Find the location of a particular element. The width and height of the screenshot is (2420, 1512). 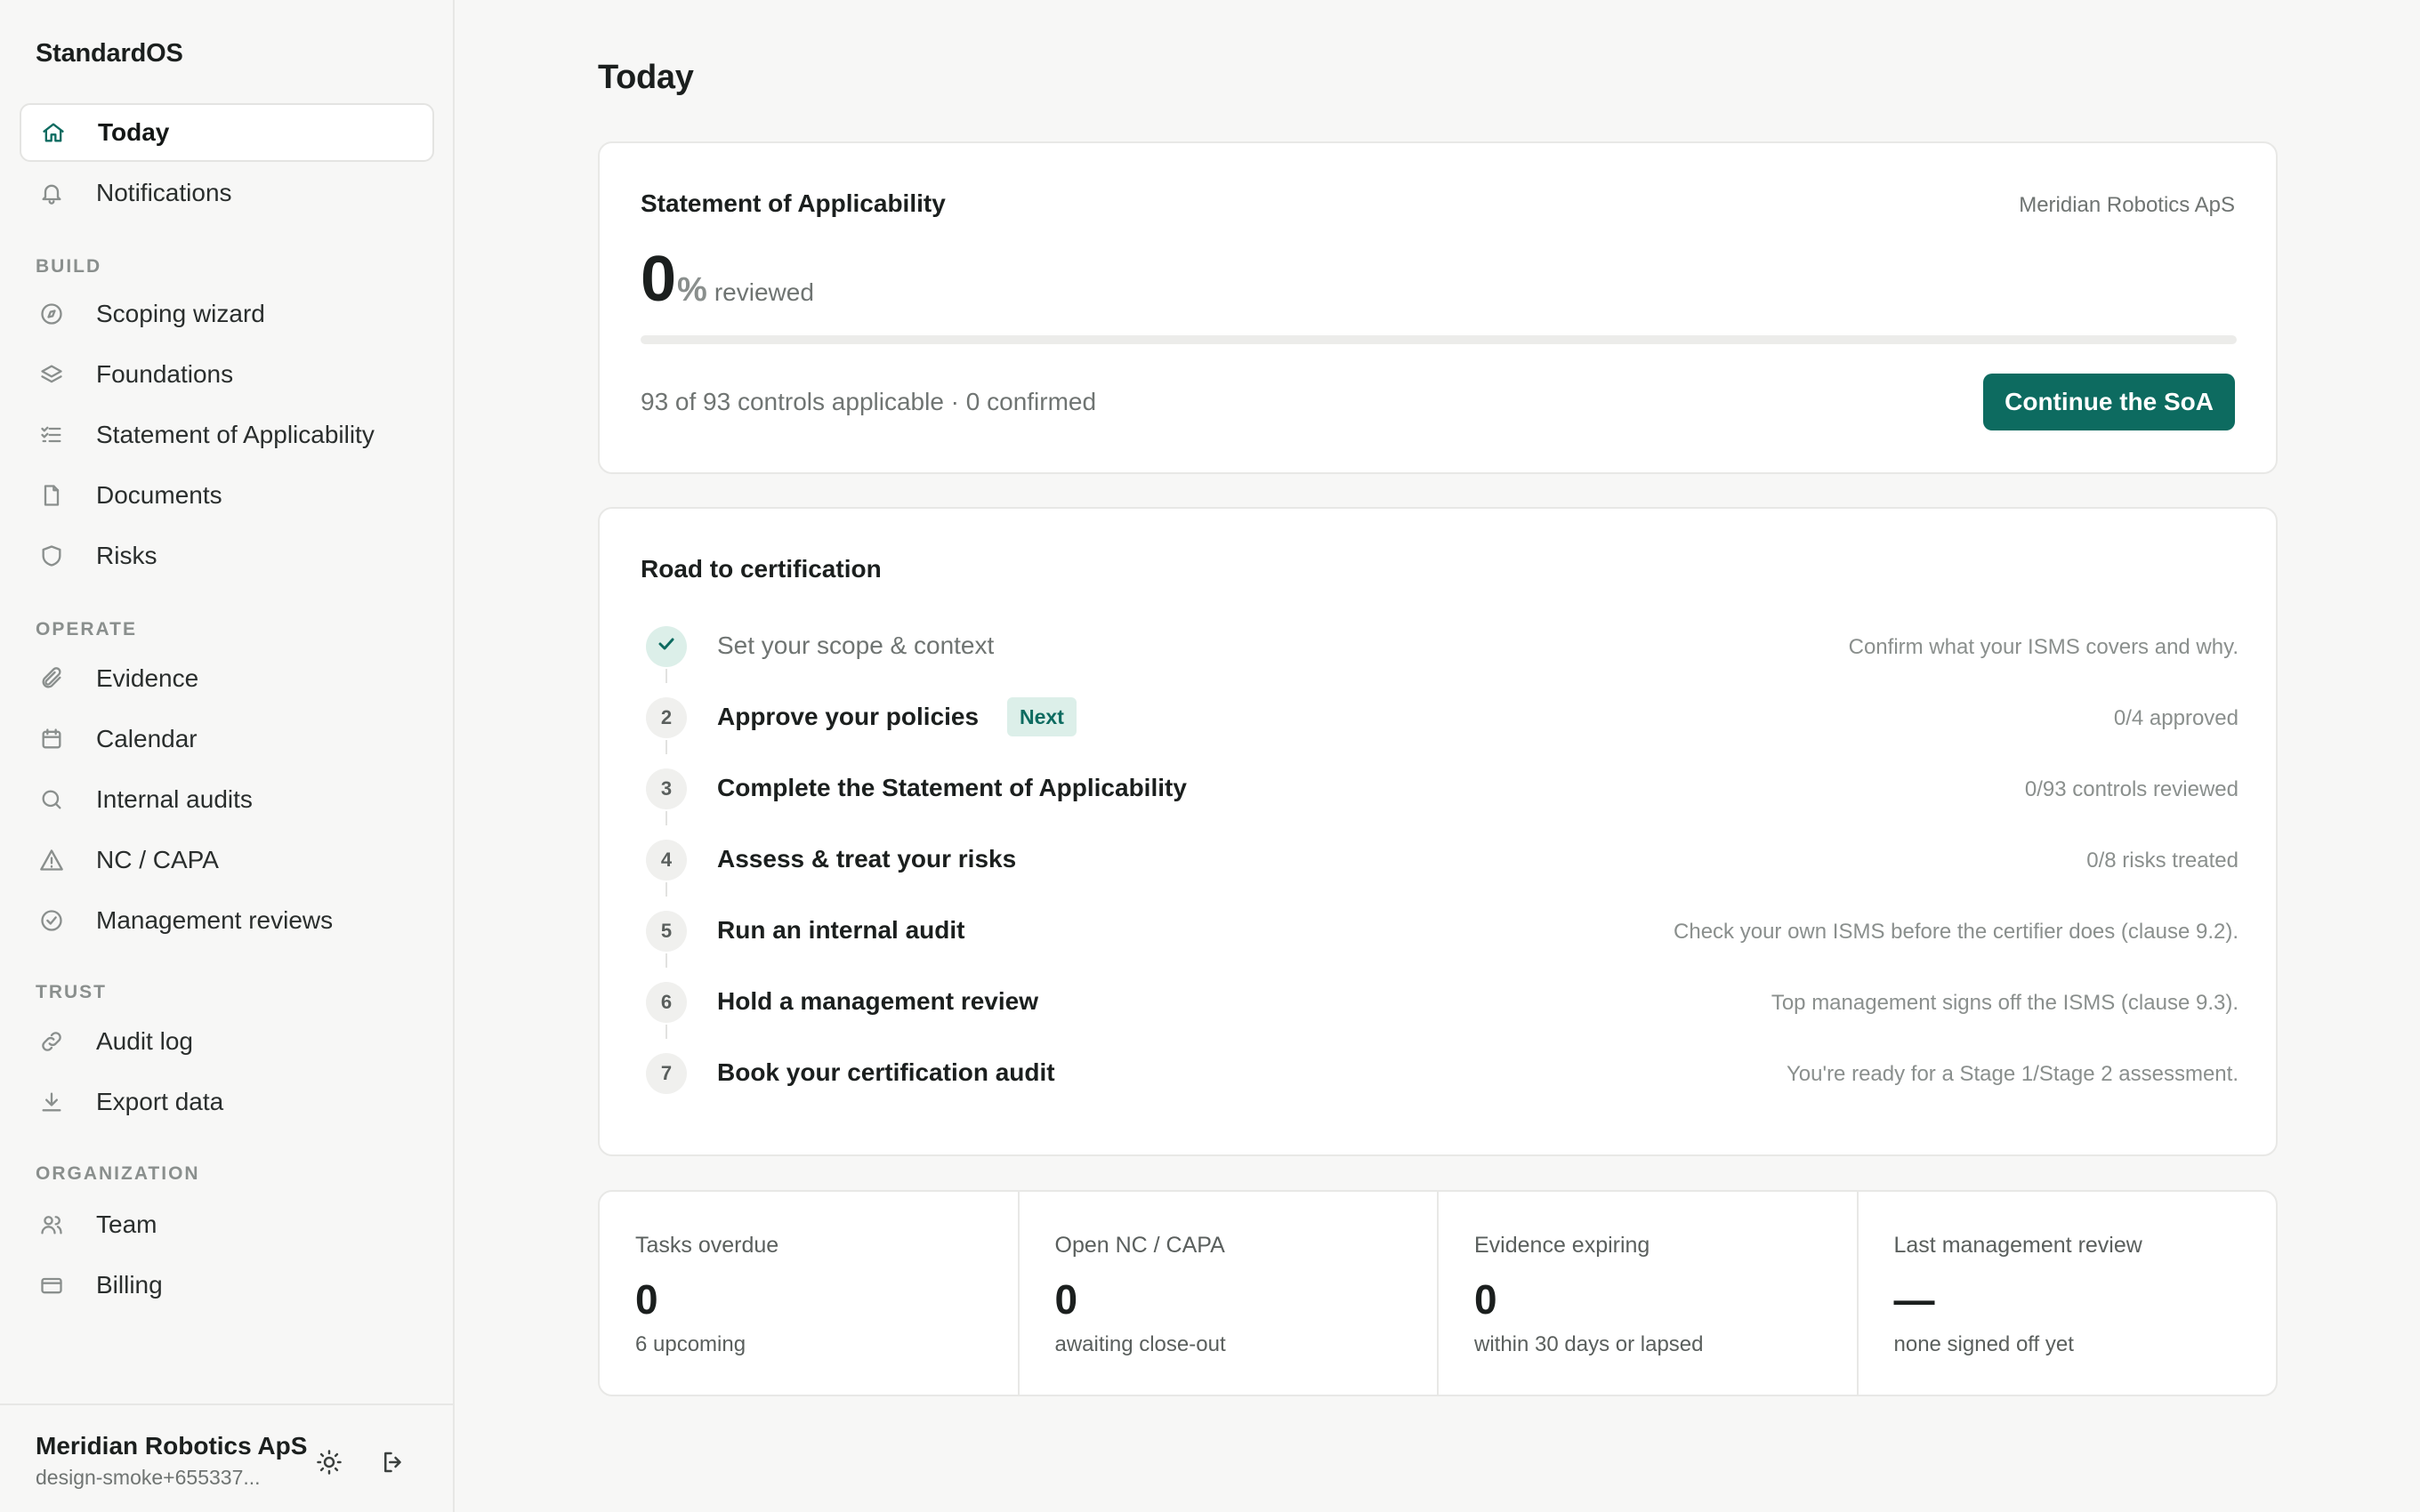

soa-title: Statement of Applicability is located at coordinates (793, 203).